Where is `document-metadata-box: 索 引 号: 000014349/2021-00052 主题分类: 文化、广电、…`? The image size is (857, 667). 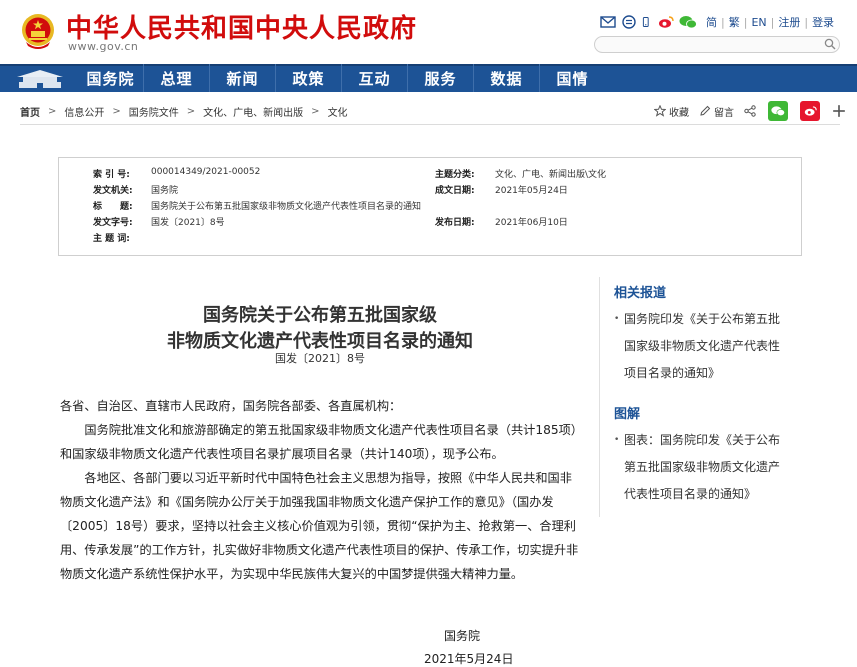
document-metadata-box: 索 引 号: 000014349/2021-00052 主题分类: 文化、广电、… is located at coordinates (430, 206).